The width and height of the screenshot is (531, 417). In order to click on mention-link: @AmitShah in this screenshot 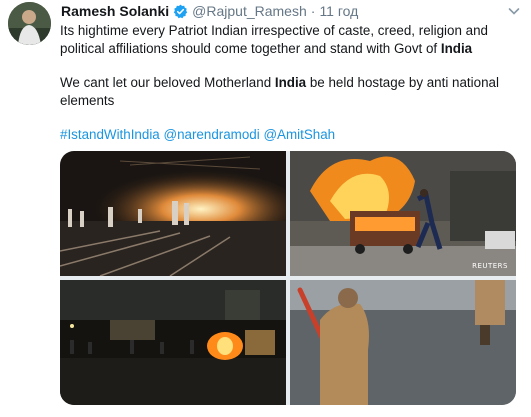, I will do `click(299, 134)`.